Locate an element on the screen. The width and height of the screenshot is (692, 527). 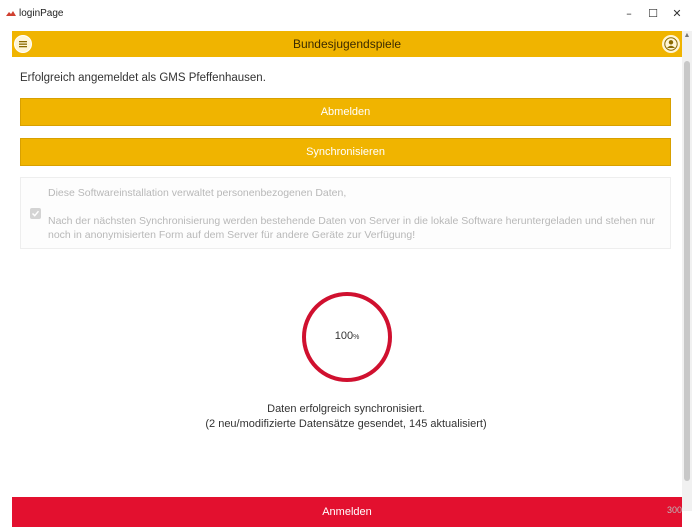
checkmark-icon is located at coordinates (35, 213).